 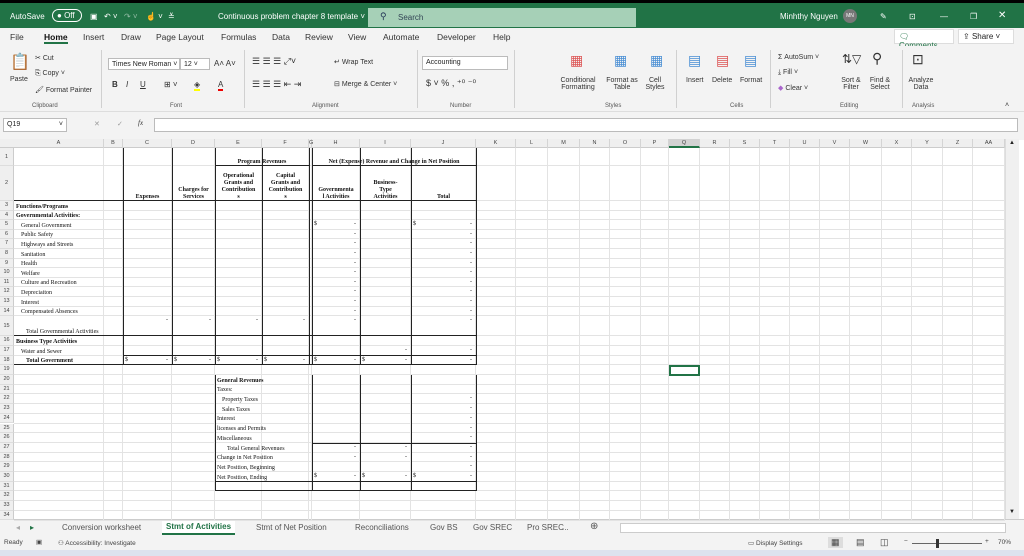 What do you see at coordinates (7, 254) in the screenshot?
I see `row-header-8: 8` at bounding box center [7, 254].